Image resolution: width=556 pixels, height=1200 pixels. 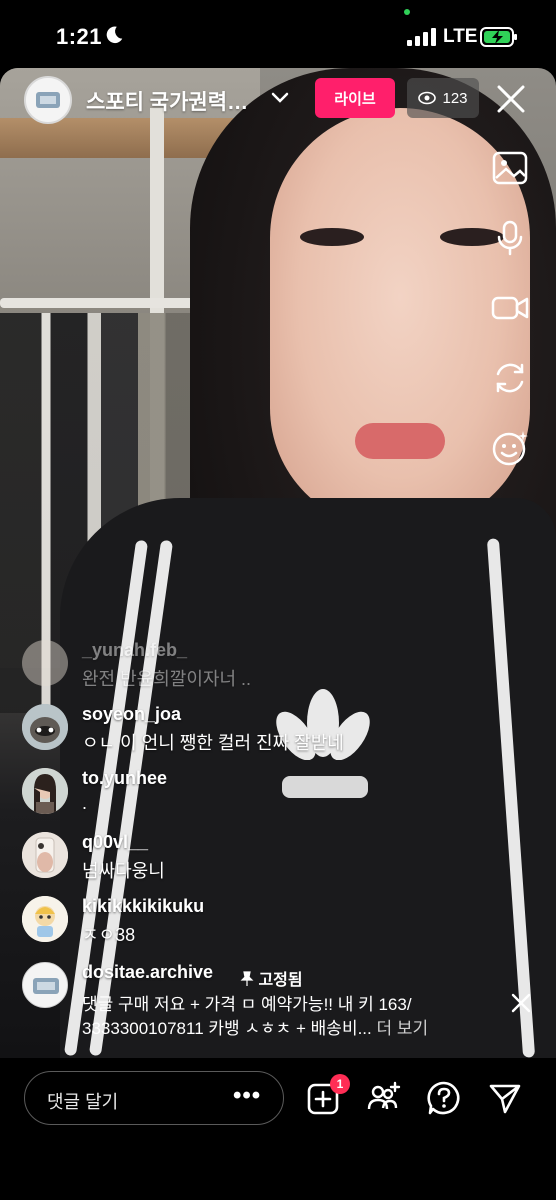 I want to click on microphone-icon, so click(x=510, y=238).